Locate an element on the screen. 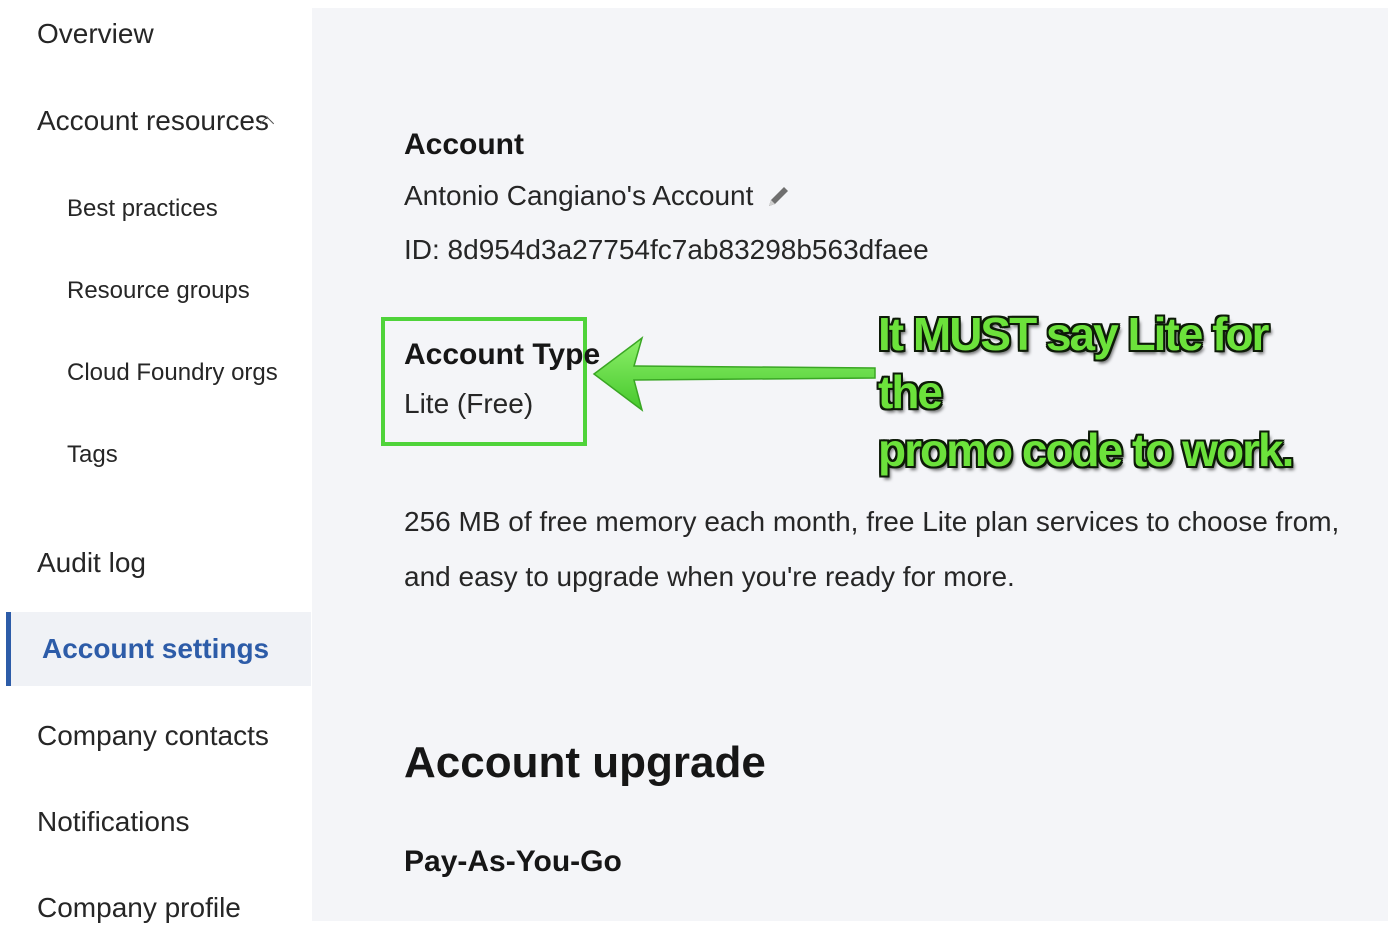 This screenshot has width=1388, height=945. pencil-icon is located at coordinates (779, 196).